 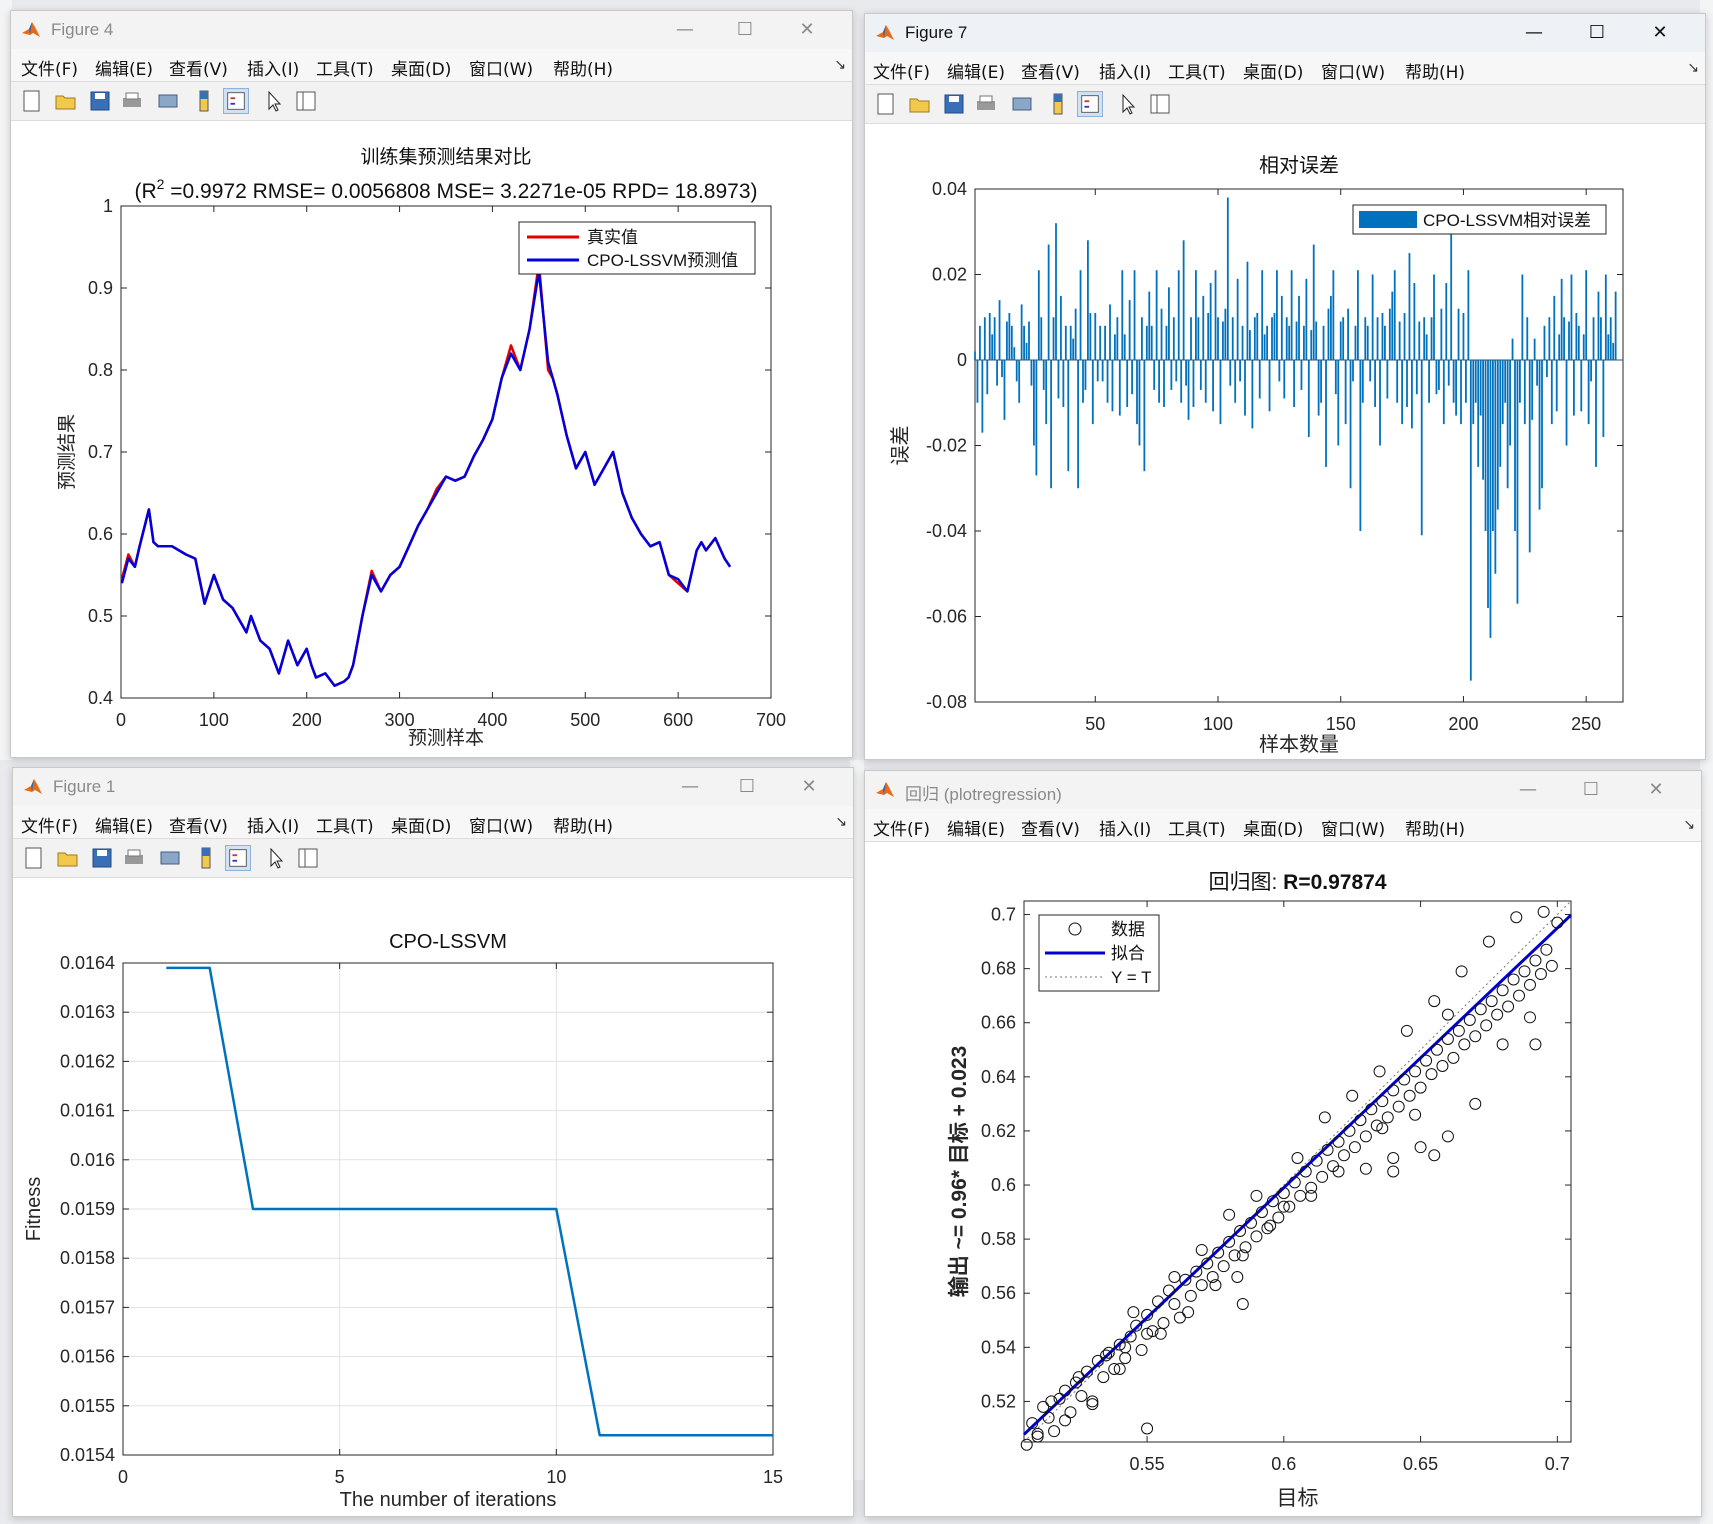 I want to click on title-bar: Figure 4 — ☐ ✕, so click(x=431, y=30).